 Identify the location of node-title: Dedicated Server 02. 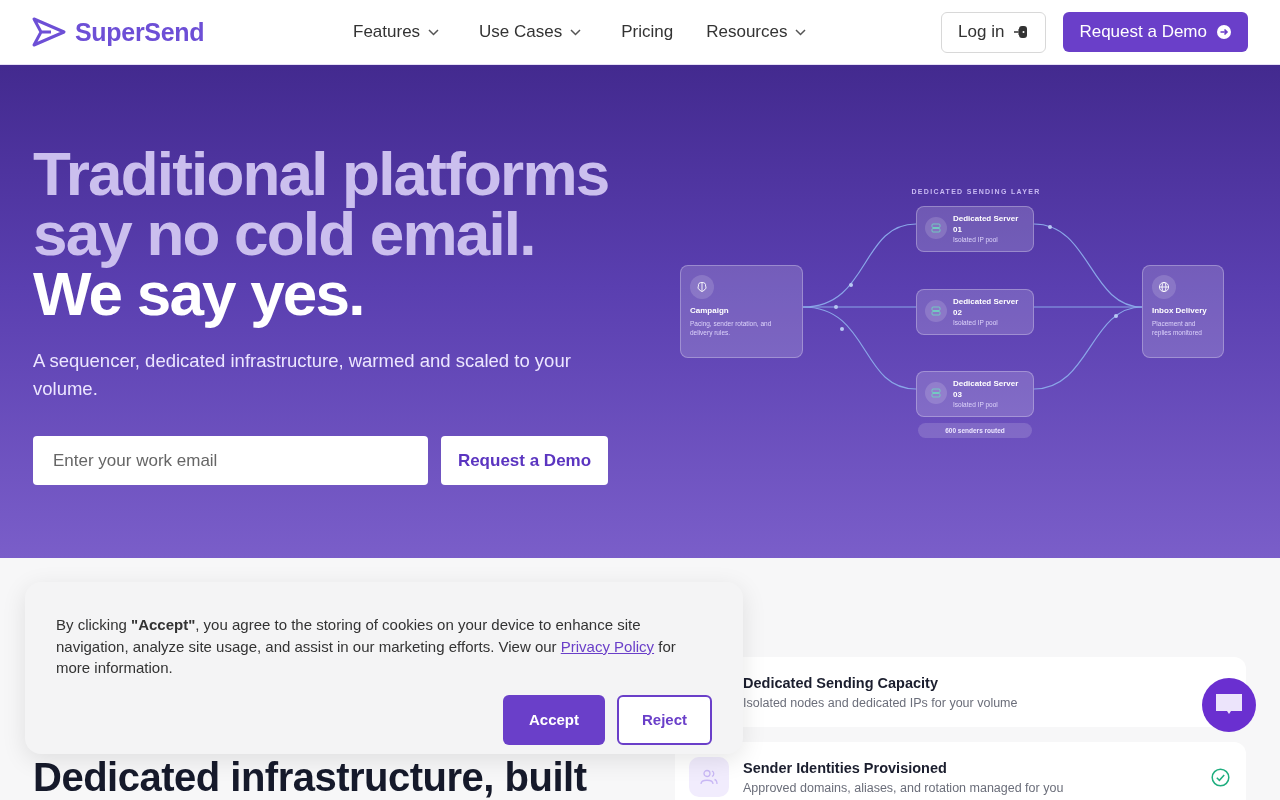
(986, 307).